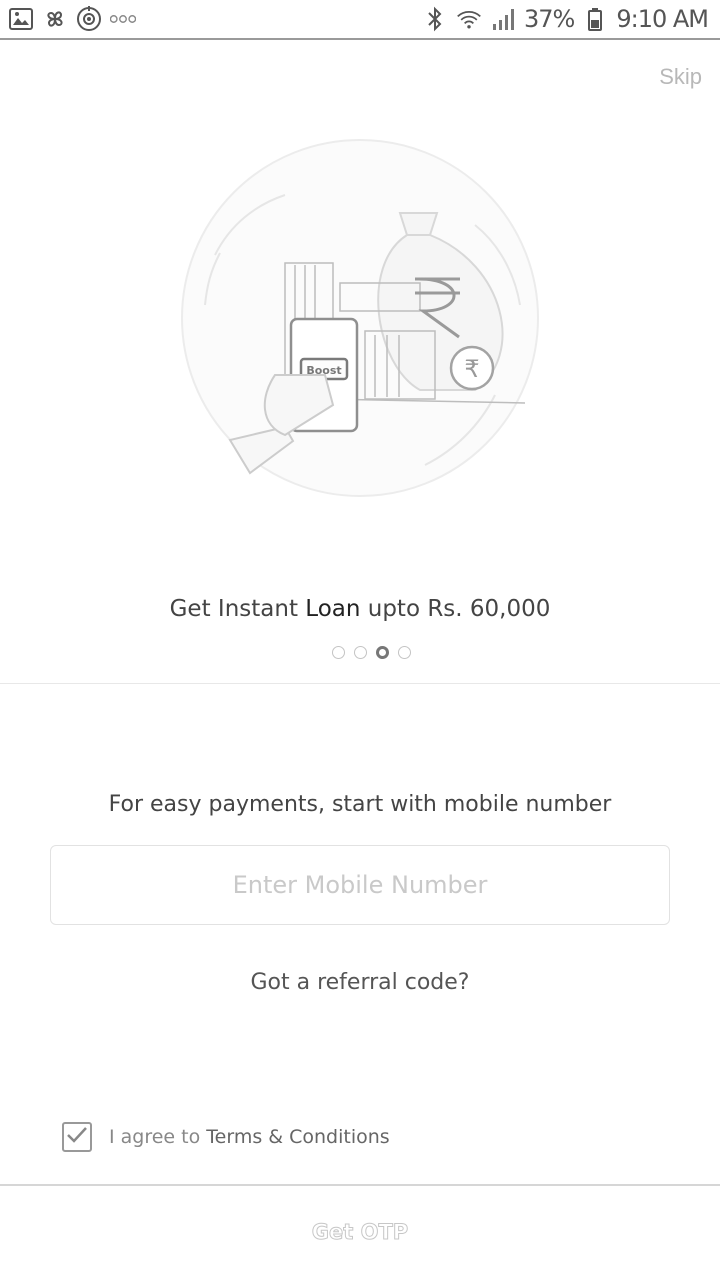  I want to click on battery-icon, so click(595, 19).